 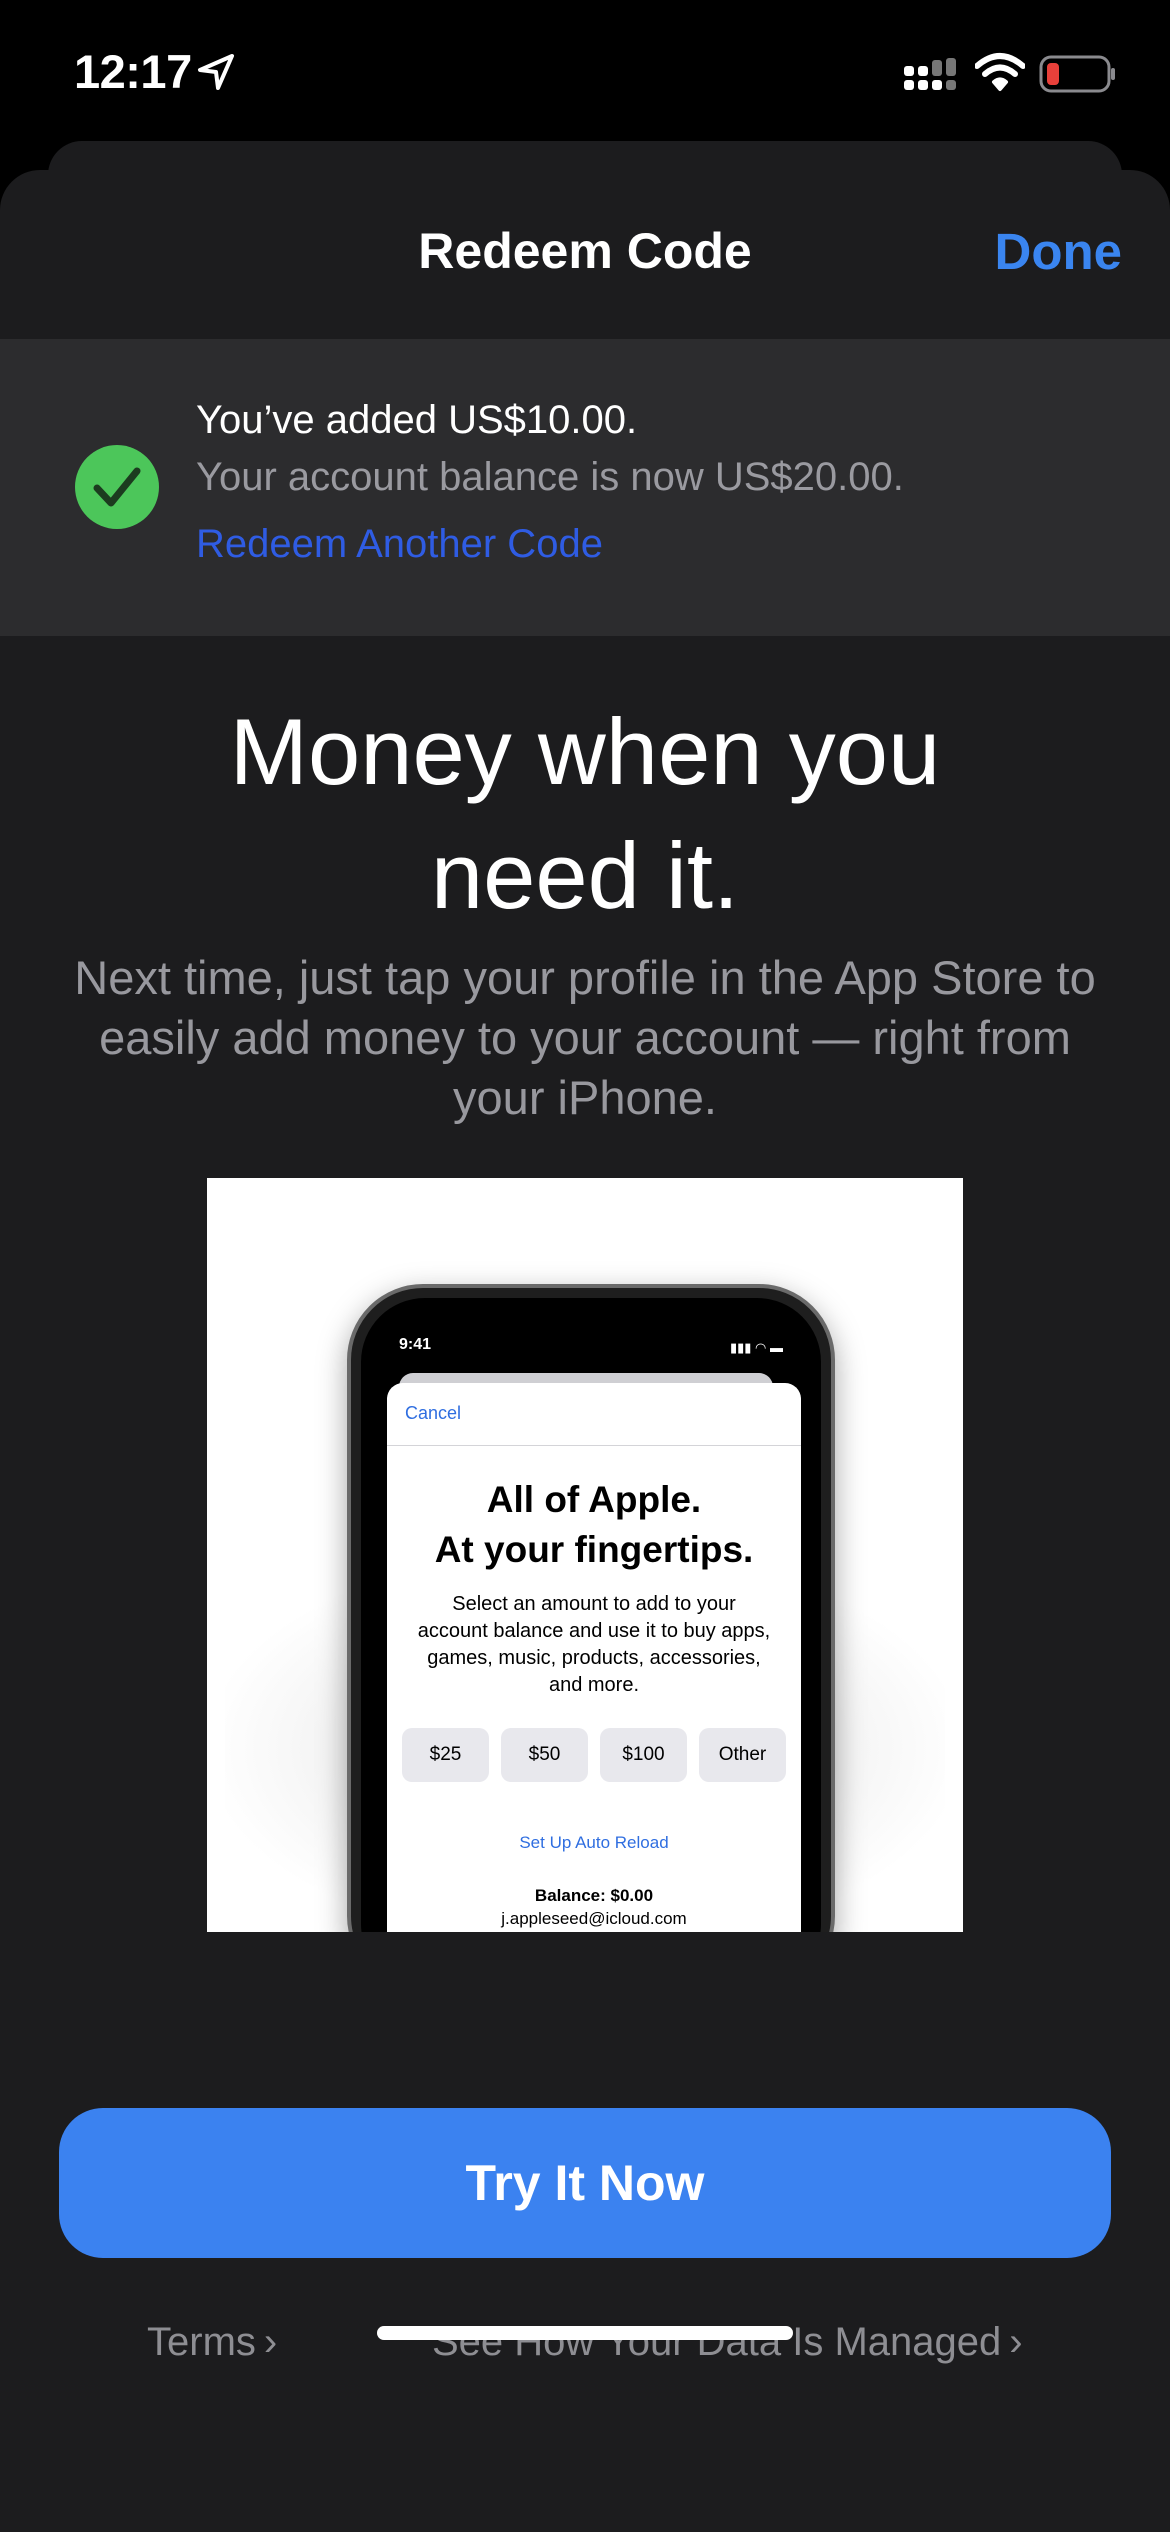 What do you see at coordinates (433, 1413) in the screenshot?
I see `phone-cancel-label: Cancel` at bounding box center [433, 1413].